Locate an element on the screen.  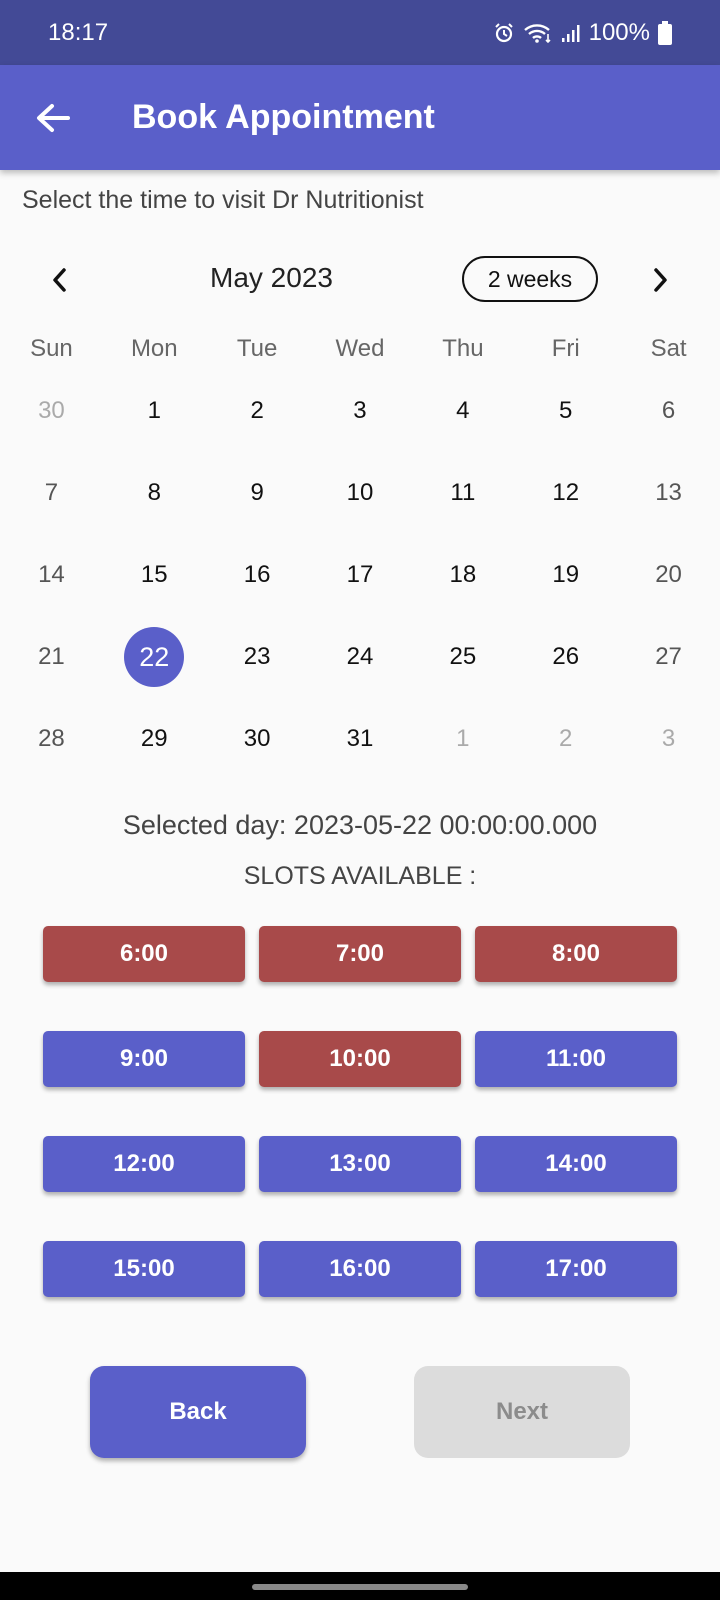
time-slot-button: 13:00 is located at coordinates (360, 1164).